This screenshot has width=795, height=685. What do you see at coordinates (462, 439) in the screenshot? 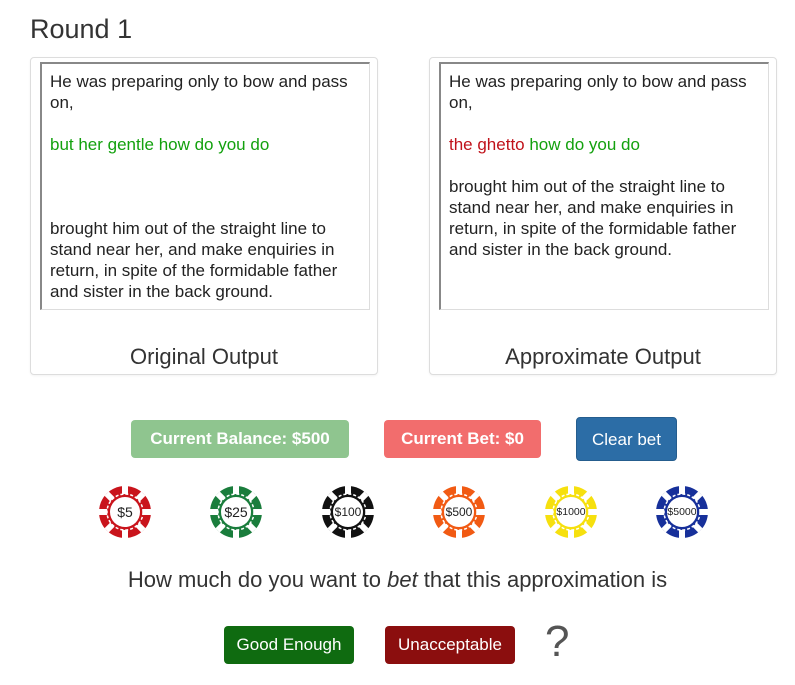
I see `current-bet-badge: Current Bet: $0` at bounding box center [462, 439].